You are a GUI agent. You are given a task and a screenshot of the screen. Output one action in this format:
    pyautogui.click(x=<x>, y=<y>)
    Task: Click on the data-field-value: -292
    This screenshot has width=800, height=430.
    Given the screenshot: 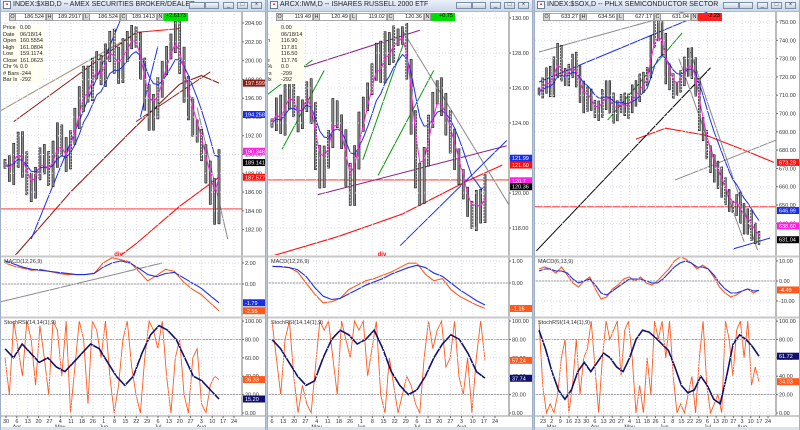 What is the action you would take?
    pyautogui.click(x=287, y=80)
    